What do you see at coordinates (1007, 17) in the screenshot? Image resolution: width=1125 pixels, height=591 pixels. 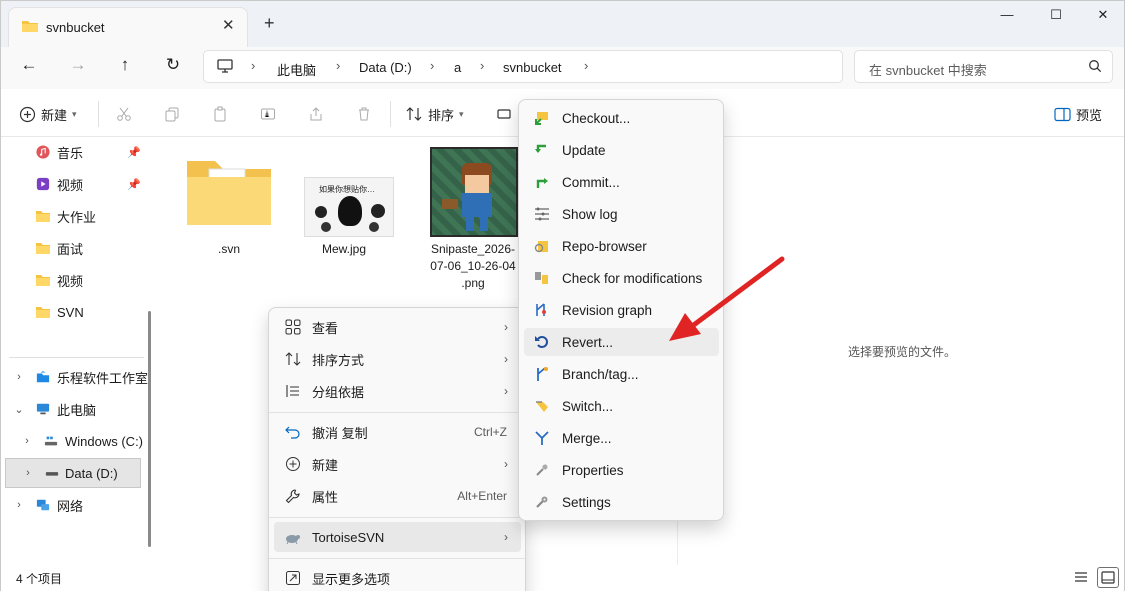 I see `minimize-button: —` at bounding box center [1007, 17].